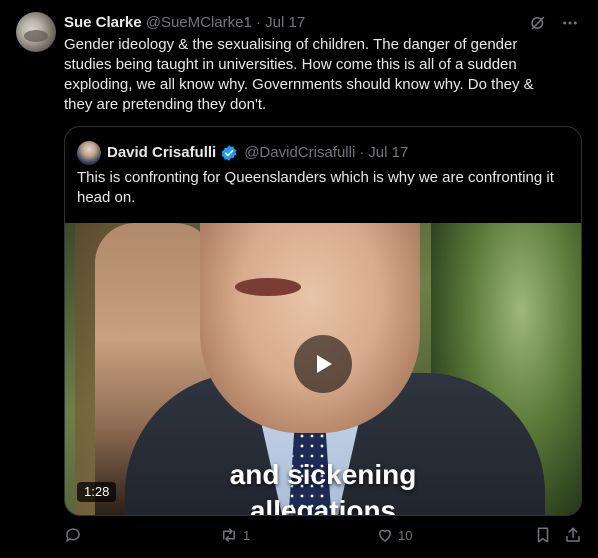  Describe the element at coordinates (97, 492) in the screenshot. I see `video-duration: 1:28` at that location.